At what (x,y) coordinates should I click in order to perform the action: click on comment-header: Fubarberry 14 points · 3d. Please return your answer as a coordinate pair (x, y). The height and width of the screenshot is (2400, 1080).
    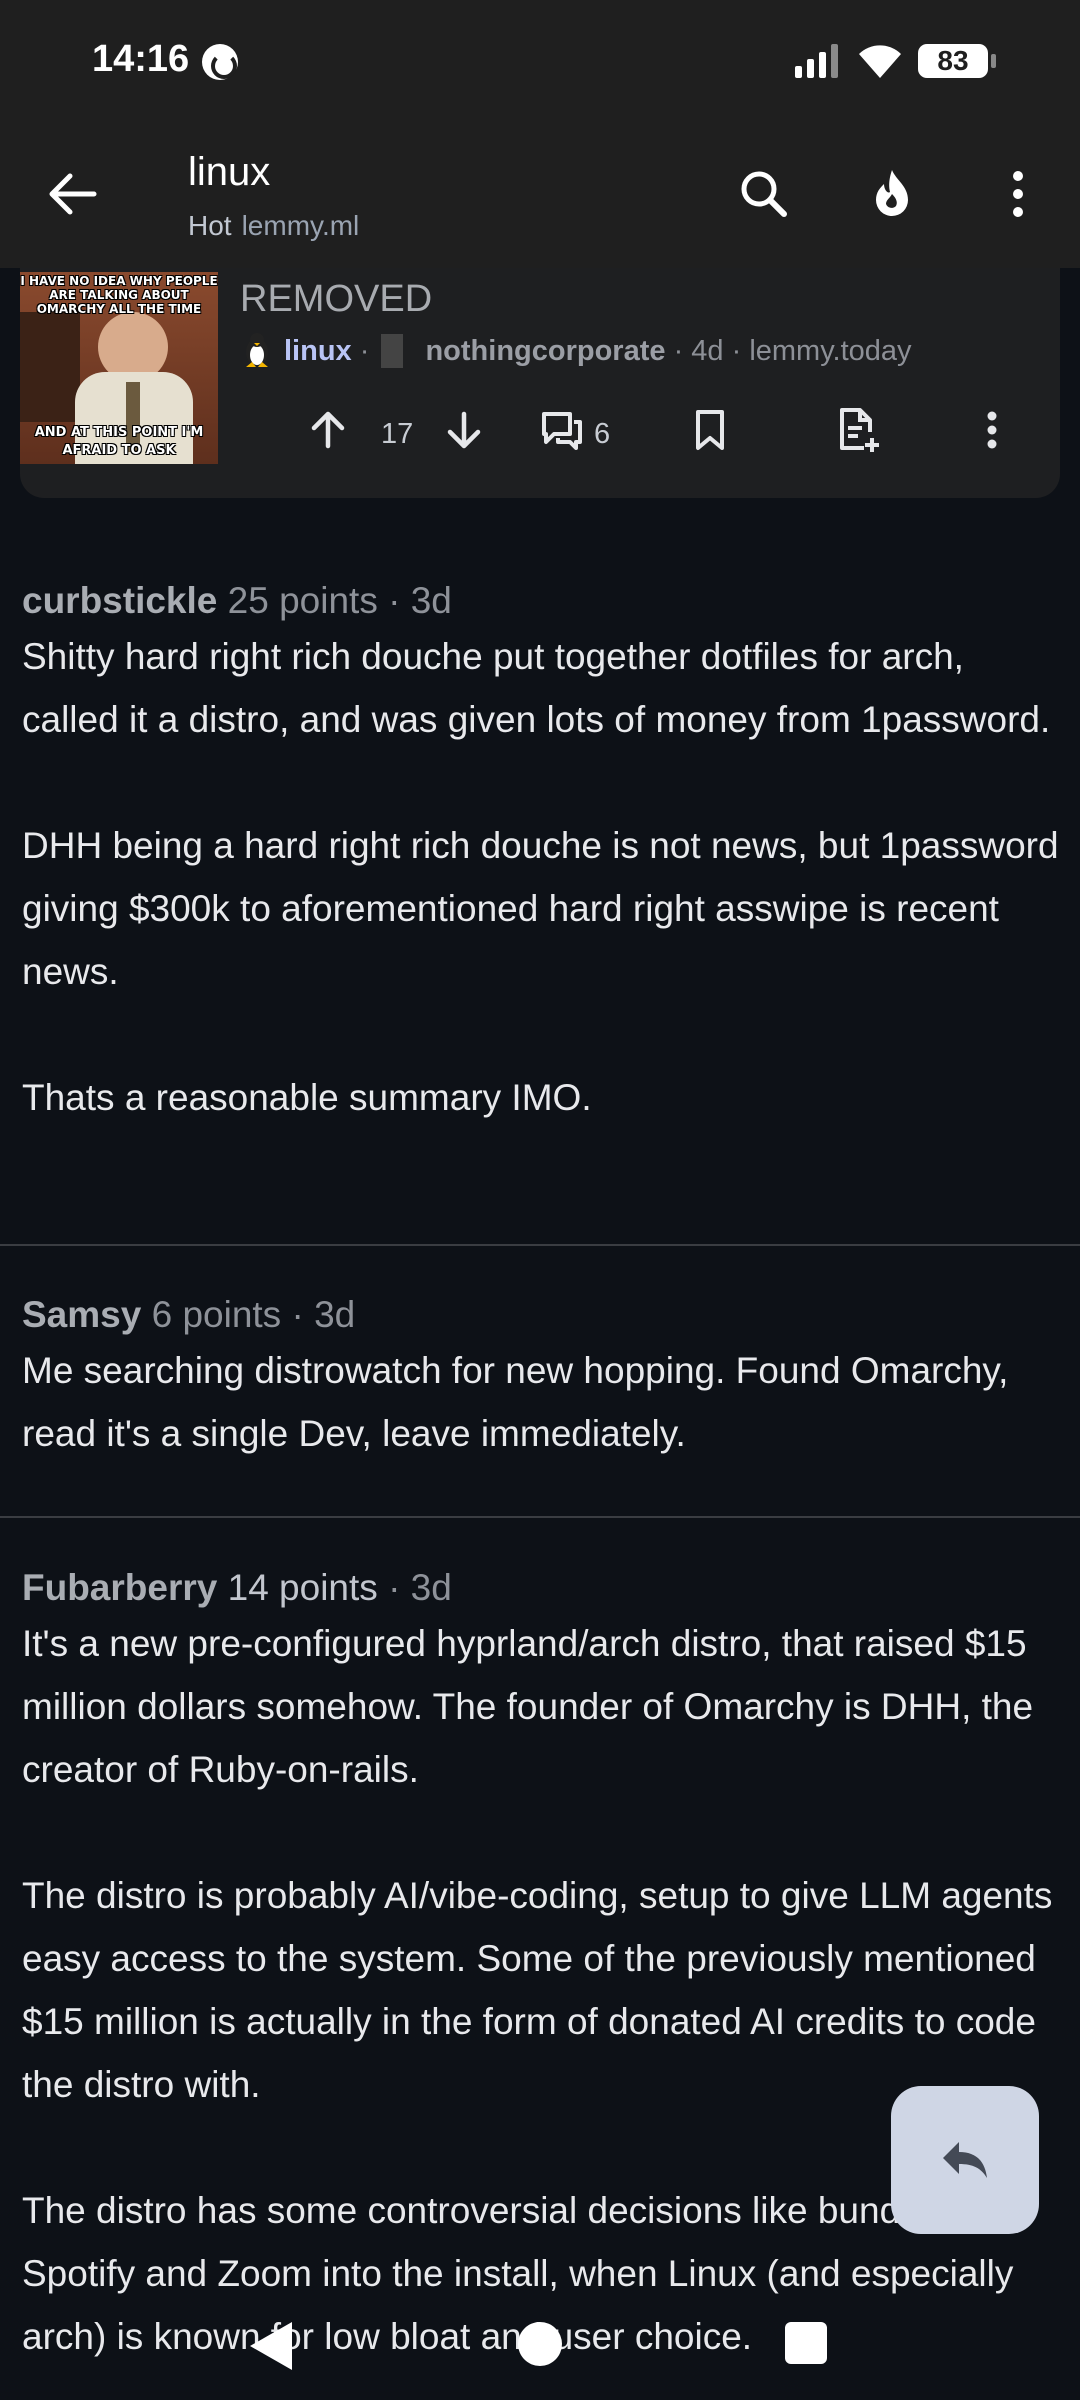
    Looking at the image, I should click on (542, 1588).